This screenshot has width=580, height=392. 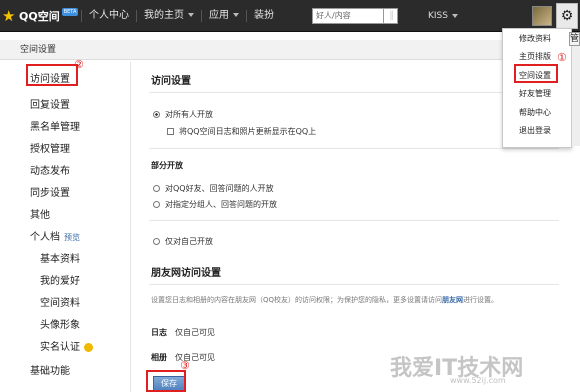 I want to click on menu-item-friend-management: 好友管理, so click(x=535, y=93).